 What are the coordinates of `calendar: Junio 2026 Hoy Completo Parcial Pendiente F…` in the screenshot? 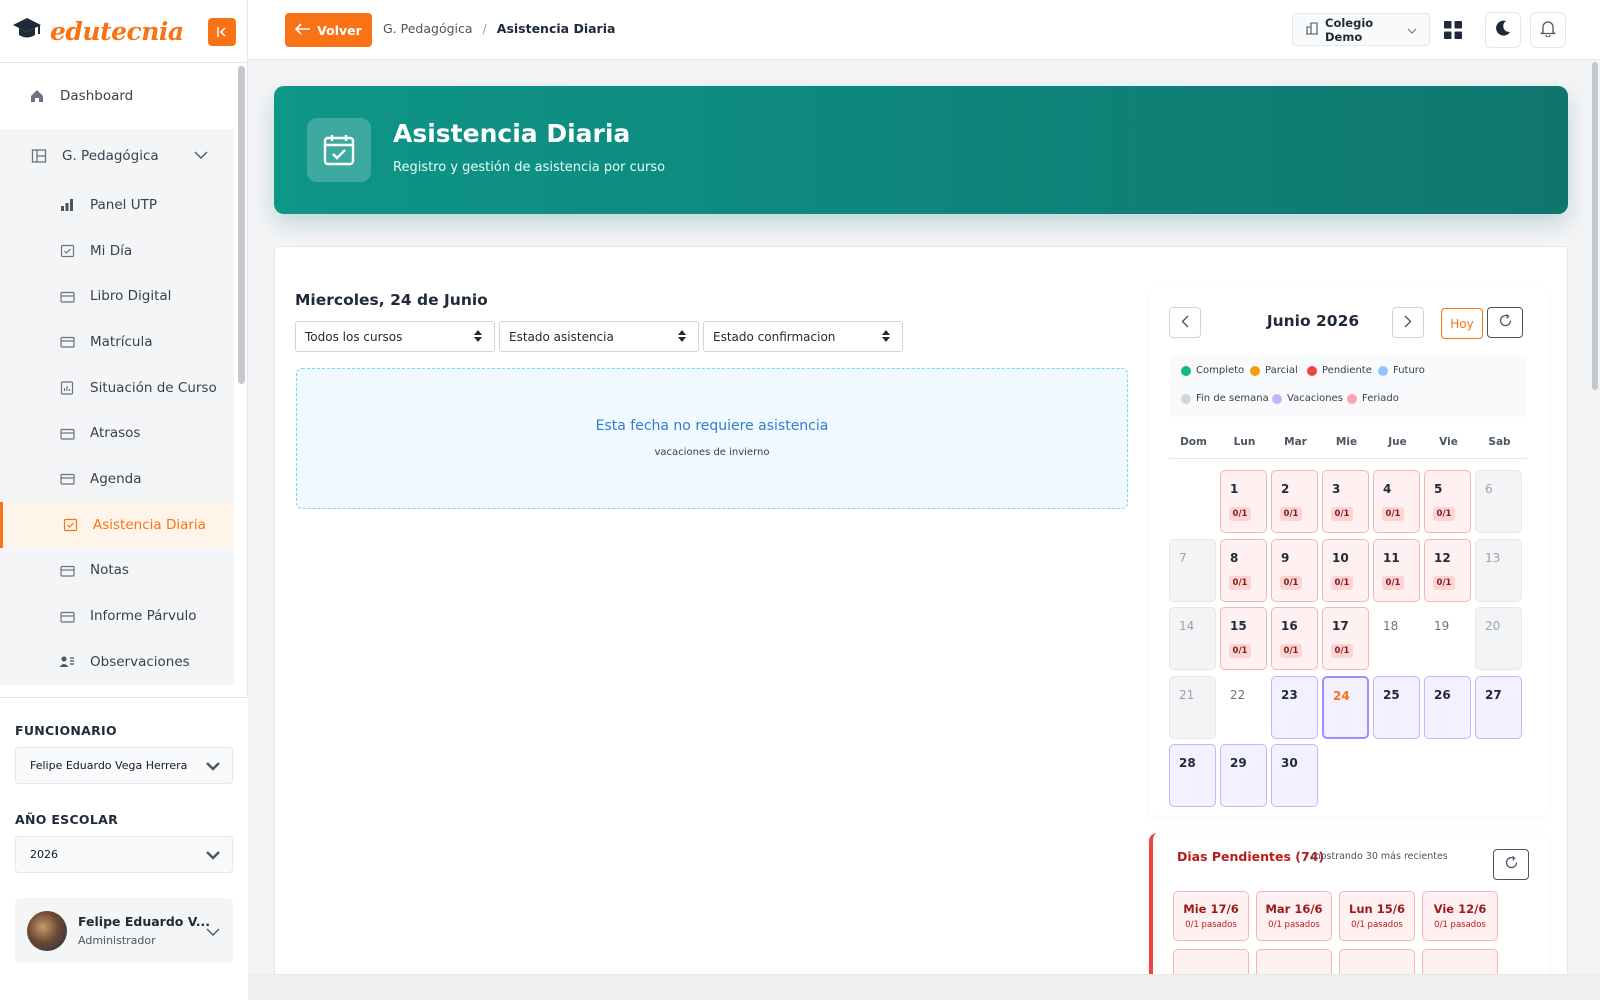 It's located at (1349, 552).